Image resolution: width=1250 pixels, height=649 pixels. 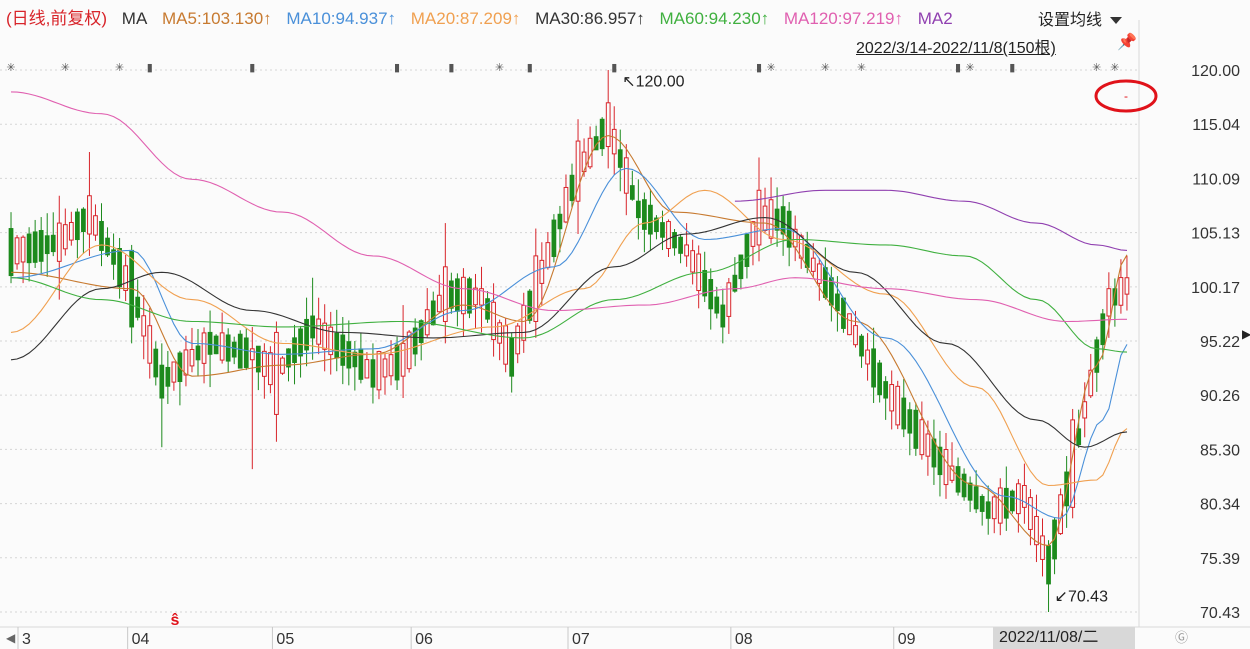 I want to click on highlight-mark: -, so click(x=1126, y=96).